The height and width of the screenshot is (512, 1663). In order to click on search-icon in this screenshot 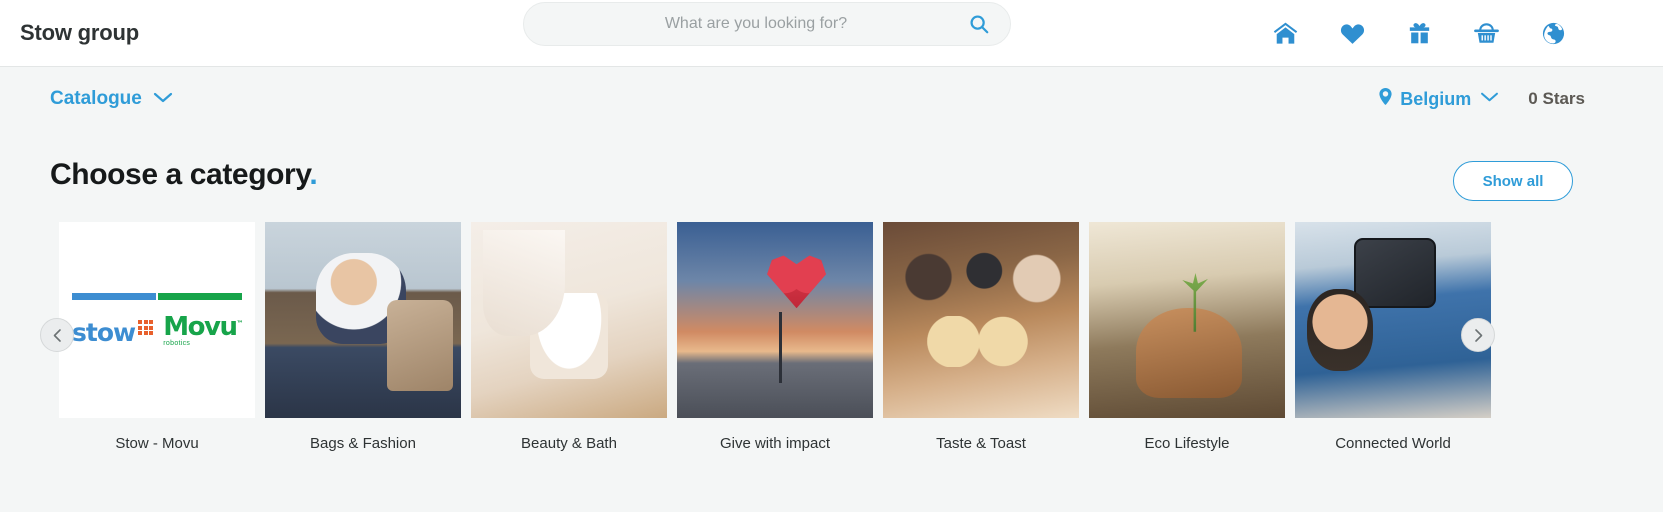, I will do `click(979, 24)`.